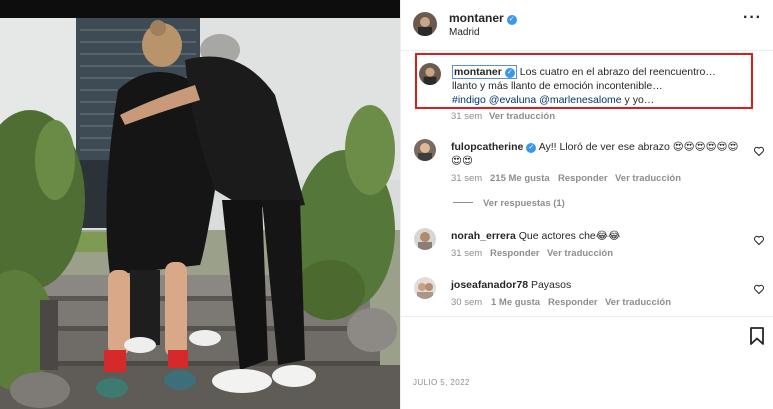 Image resolution: width=773 pixels, height=409 pixels. What do you see at coordinates (551, 285) in the screenshot?
I see `comment-text: Payasos` at bounding box center [551, 285].